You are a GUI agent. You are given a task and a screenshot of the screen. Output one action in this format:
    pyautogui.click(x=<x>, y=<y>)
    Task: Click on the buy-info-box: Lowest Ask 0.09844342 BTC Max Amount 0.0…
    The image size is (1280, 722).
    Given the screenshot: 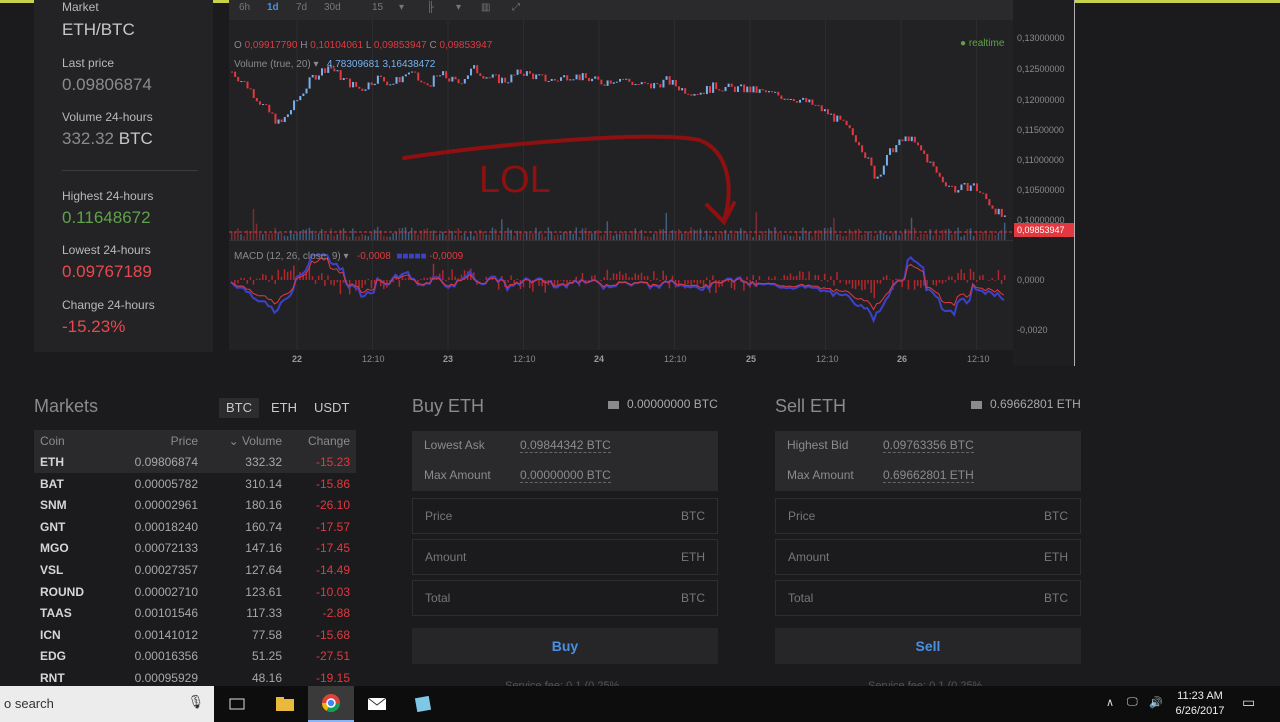 What is the action you would take?
    pyautogui.click(x=565, y=461)
    